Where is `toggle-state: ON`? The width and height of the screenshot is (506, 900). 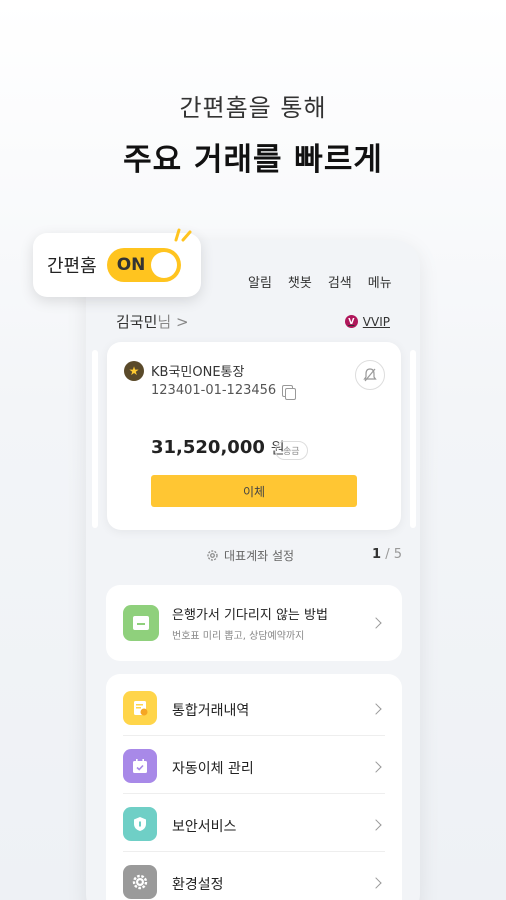 toggle-state: ON is located at coordinates (131, 265).